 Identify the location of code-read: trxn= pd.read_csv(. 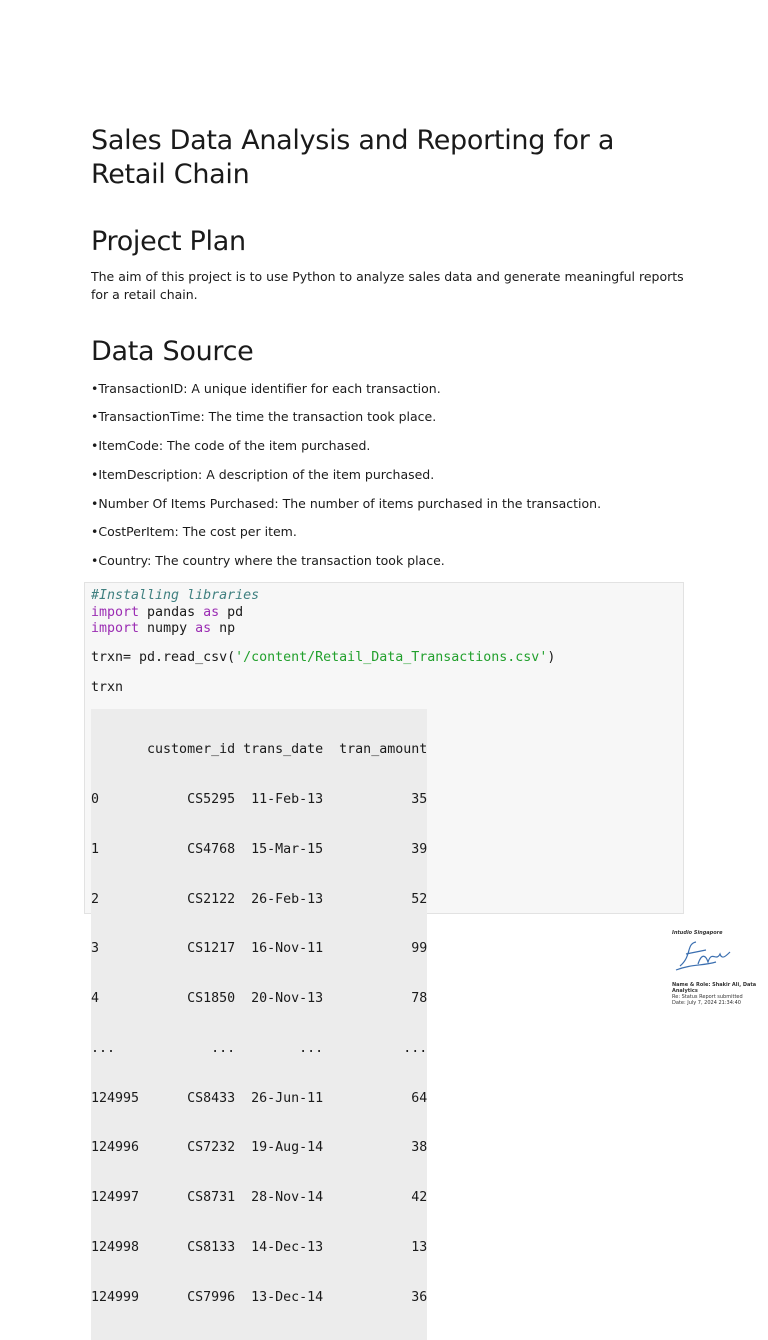
(163, 657).